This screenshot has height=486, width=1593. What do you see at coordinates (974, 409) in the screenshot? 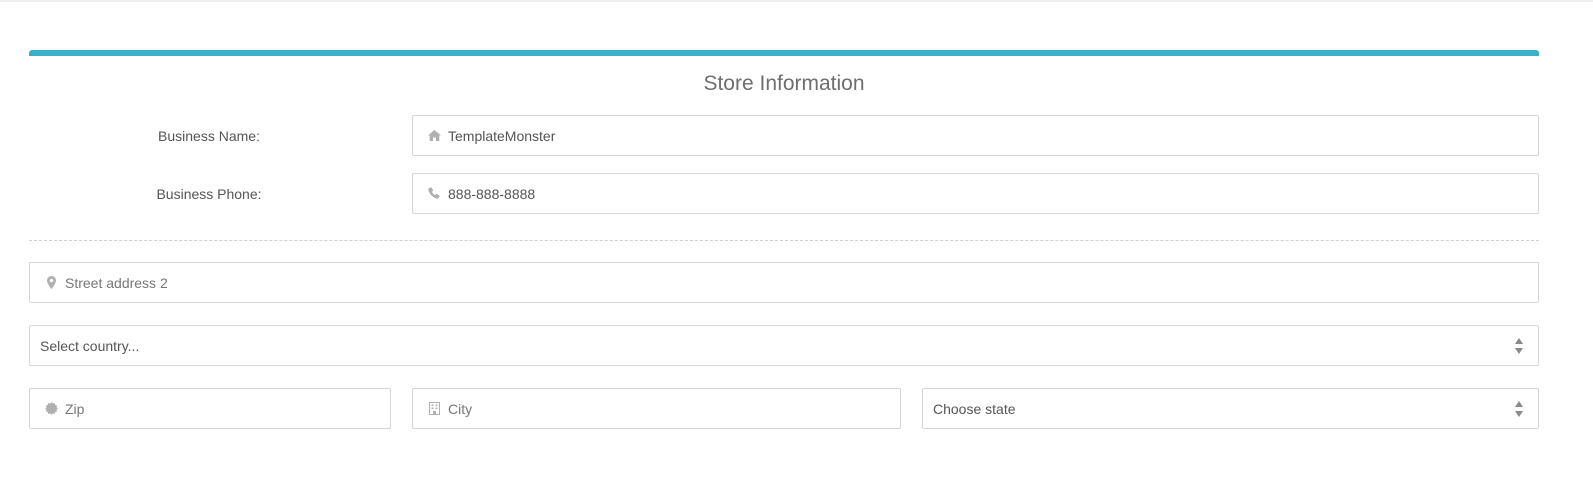
I see `state-select-value: Choose state` at bounding box center [974, 409].